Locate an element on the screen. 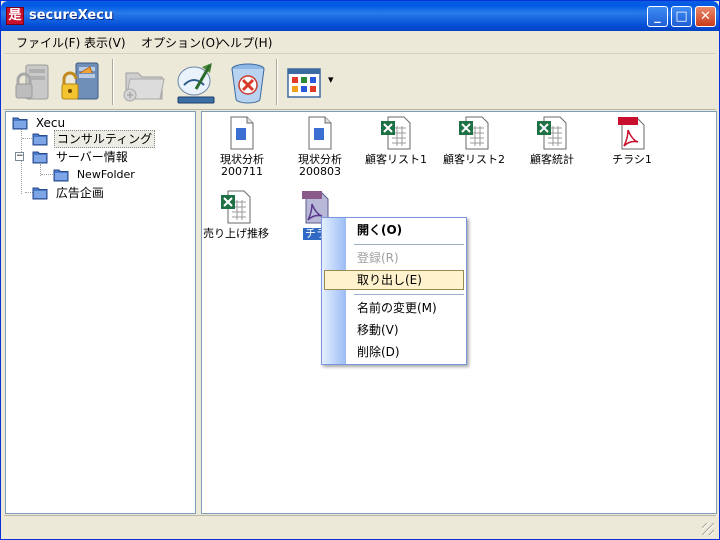  view-icons-icon is located at coordinates (306, 83).